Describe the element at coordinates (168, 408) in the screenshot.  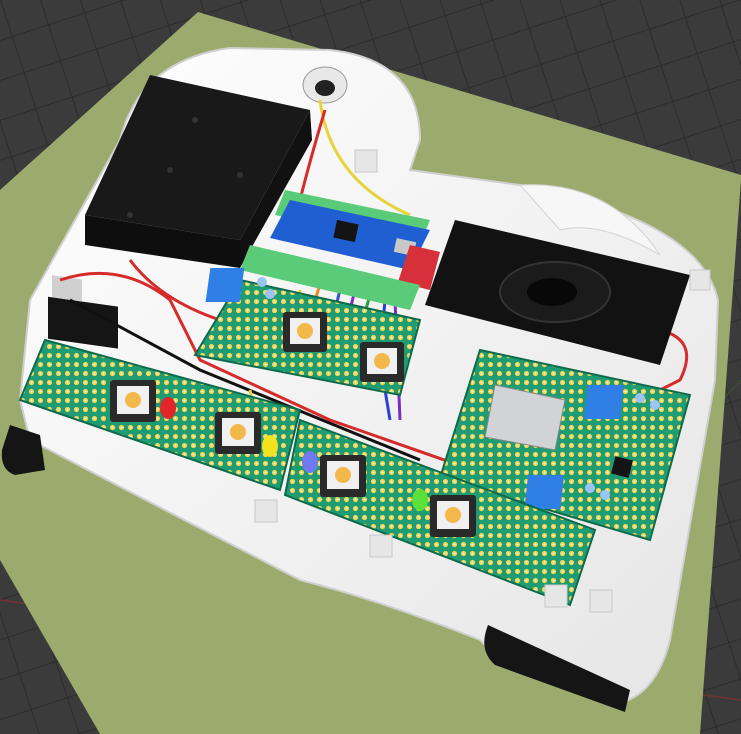
I see `led-red` at that location.